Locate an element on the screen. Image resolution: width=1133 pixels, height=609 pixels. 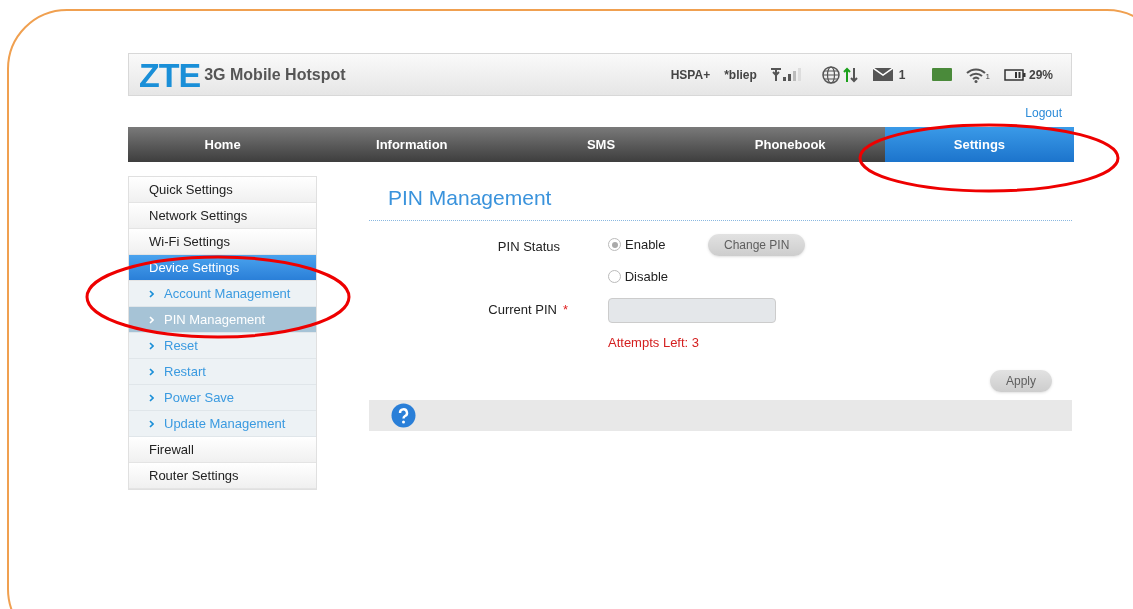
sidebar-subitem-label: Update Management is located at coordinates (225, 423).